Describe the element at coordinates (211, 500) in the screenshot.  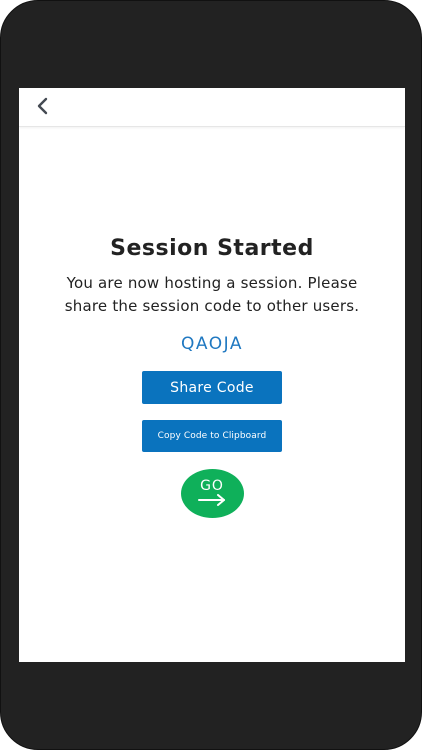
I see `arrow-right-icon` at that location.